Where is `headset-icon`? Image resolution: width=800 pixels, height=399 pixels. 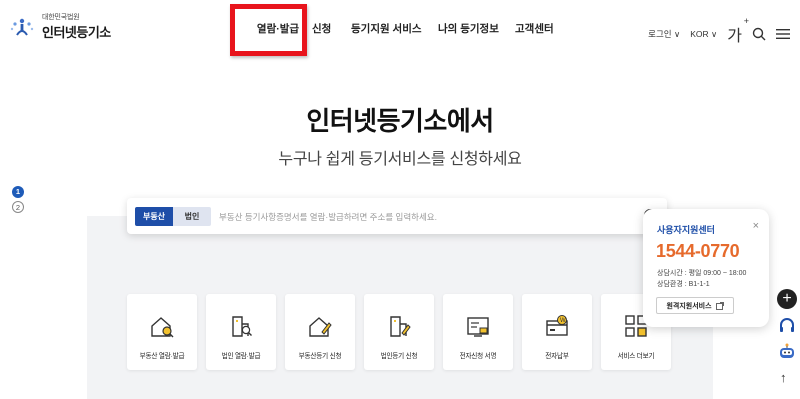
headset-icon is located at coordinates (787, 326).